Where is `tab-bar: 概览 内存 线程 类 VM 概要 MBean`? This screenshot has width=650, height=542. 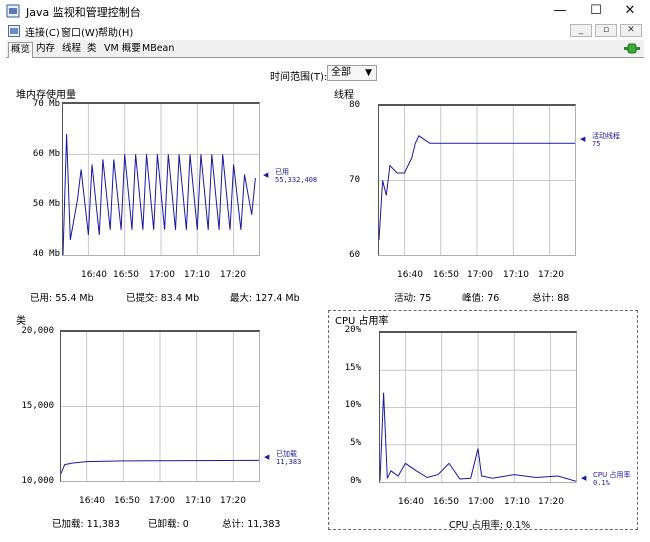
tab-bar: 概览 内存 线程 类 VM 概要 MBean is located at coordinates (325, 49).